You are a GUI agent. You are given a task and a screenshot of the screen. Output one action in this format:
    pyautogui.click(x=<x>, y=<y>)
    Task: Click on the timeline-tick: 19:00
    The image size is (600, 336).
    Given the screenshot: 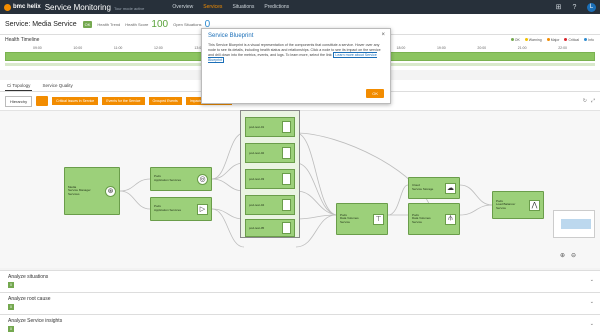 What is the action you would take?
    pyautogui.click(x=441, y=48)
    